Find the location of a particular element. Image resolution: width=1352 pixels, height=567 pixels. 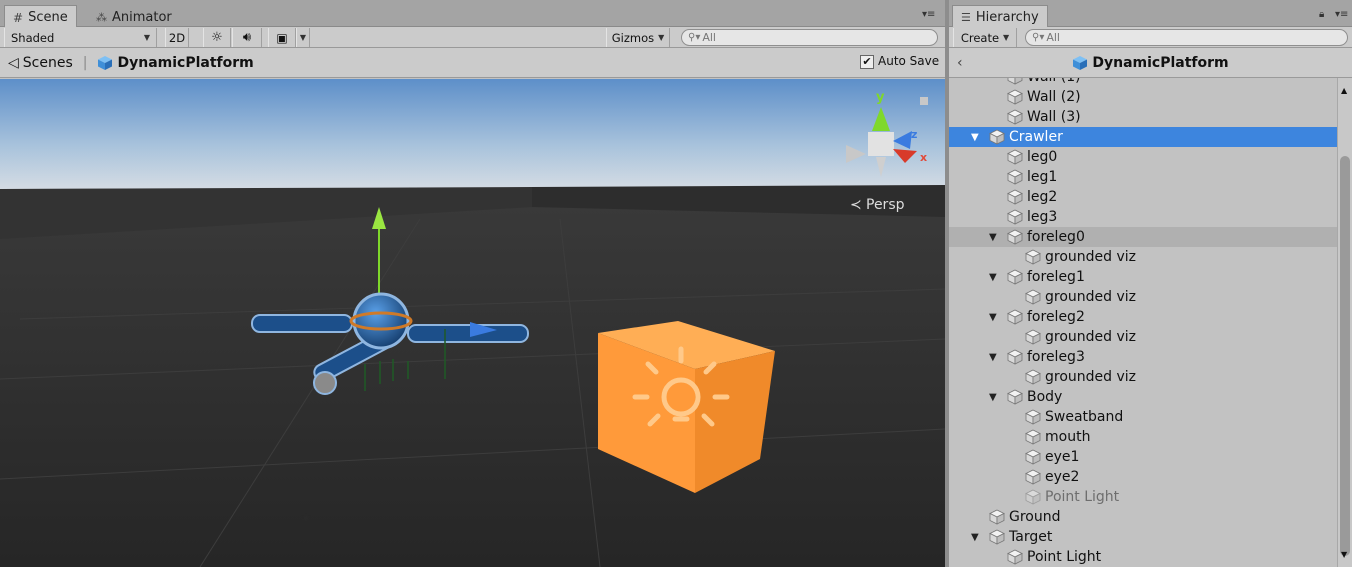

scenes-link: Scenes is located at coordinates (48, 63).